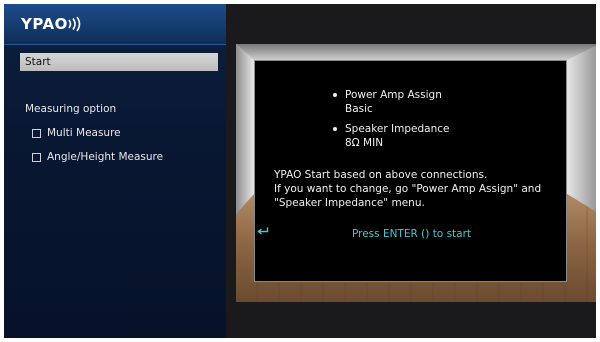 This screenshot has width=600, height=342. I want to click on angle-height-measure-label: Angle/Height Measure, so click(105, 157).